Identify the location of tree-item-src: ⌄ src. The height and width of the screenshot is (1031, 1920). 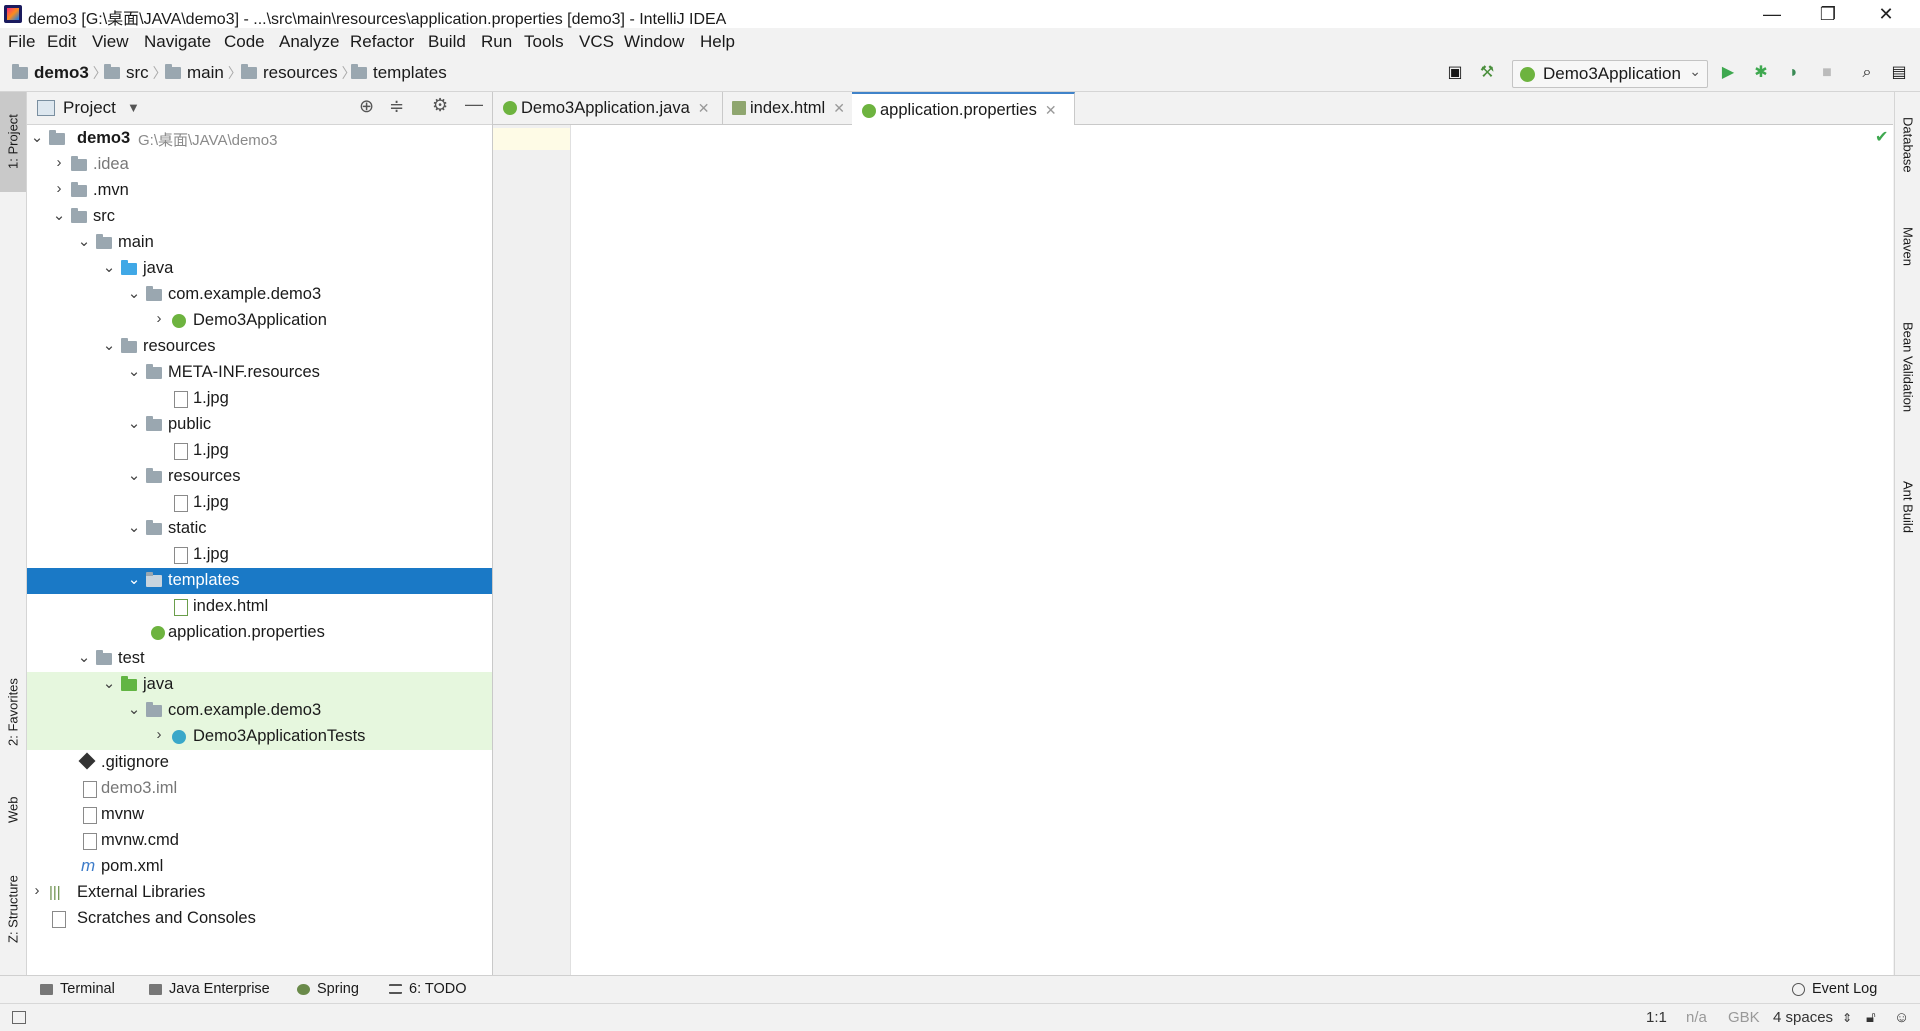
(259, 217).